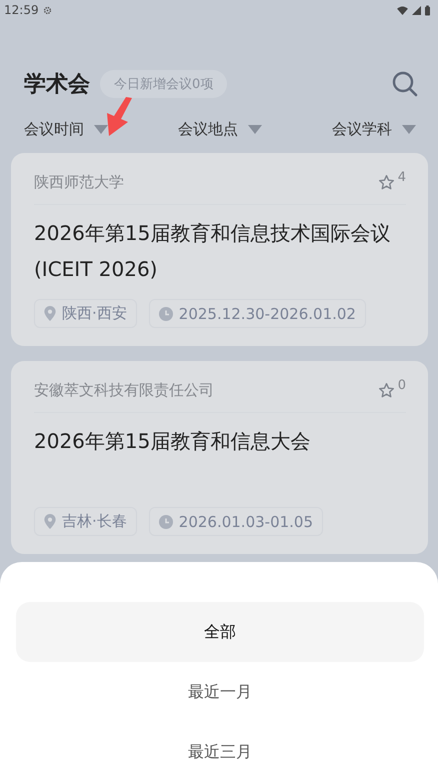 The image size is (438, 783). I want to click on wifi-icon, so click(402, 10).